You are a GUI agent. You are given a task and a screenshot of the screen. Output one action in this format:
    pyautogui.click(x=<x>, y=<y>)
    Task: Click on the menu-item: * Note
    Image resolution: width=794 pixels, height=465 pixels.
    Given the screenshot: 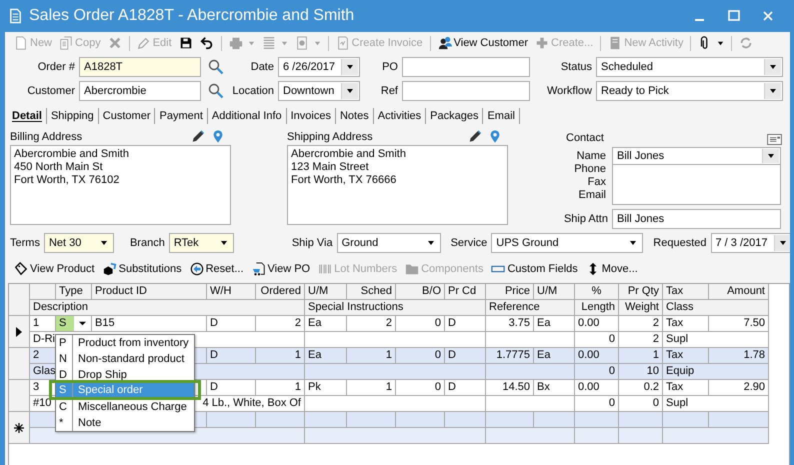 What is the action you would take?
    pyautogui.click(x=125, y=423)
    